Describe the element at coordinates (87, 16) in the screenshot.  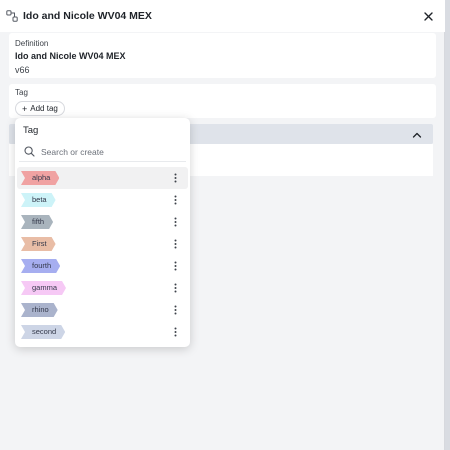
I see `panel-title: Ido and Nicole WV04 MEX` at that location.